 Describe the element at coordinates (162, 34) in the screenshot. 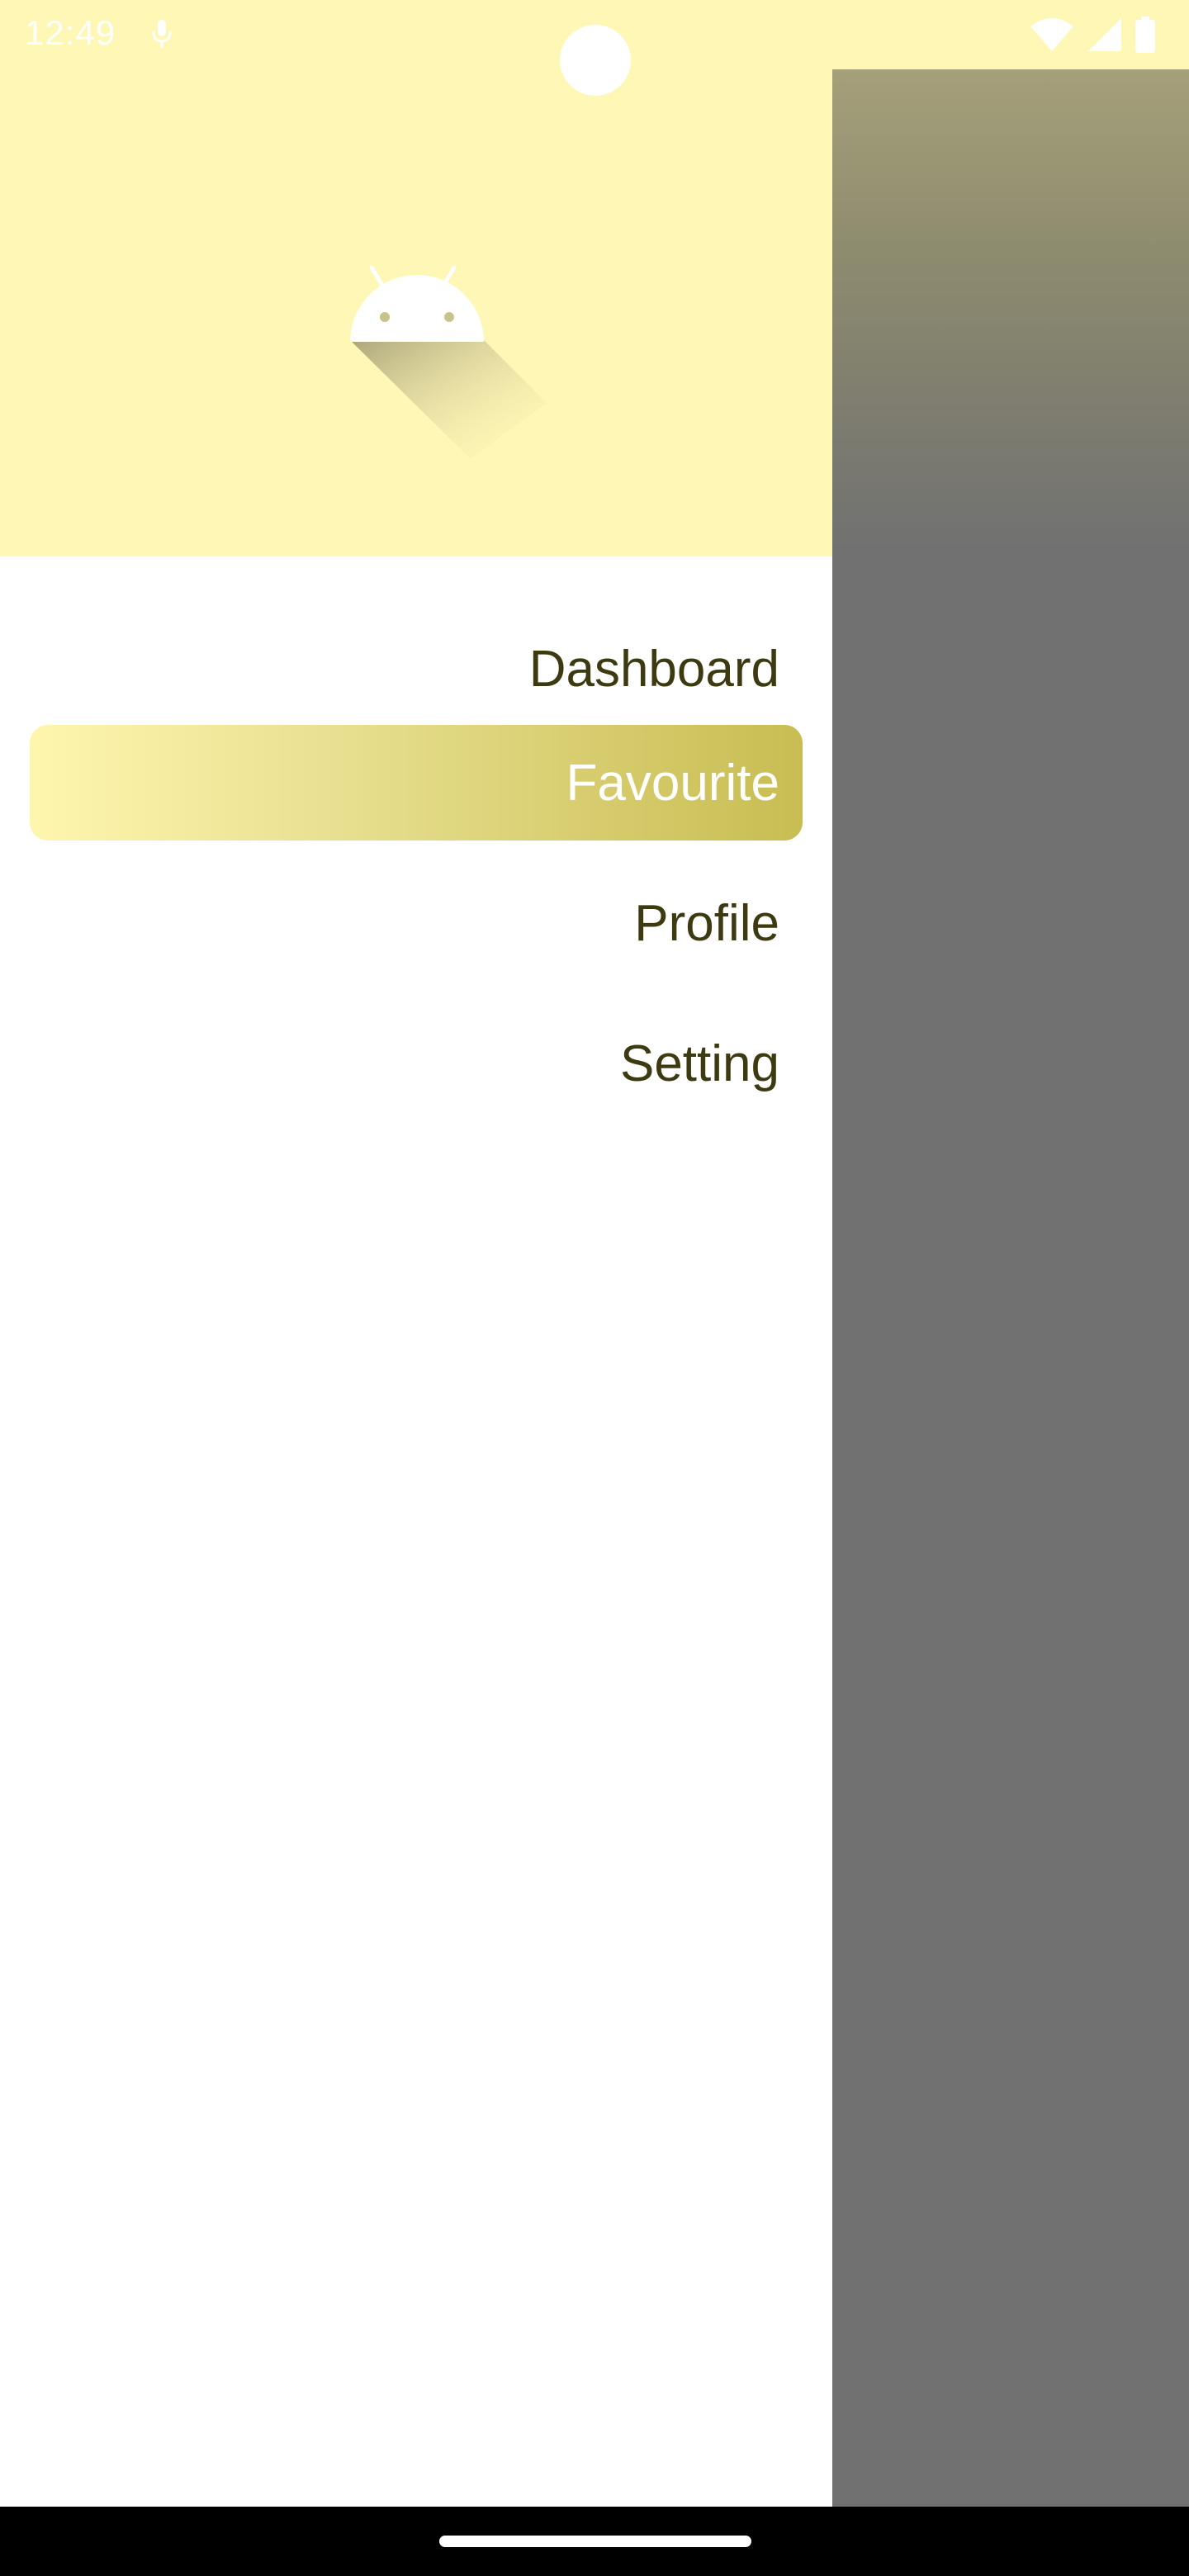

I see `mic-icon` at that location.